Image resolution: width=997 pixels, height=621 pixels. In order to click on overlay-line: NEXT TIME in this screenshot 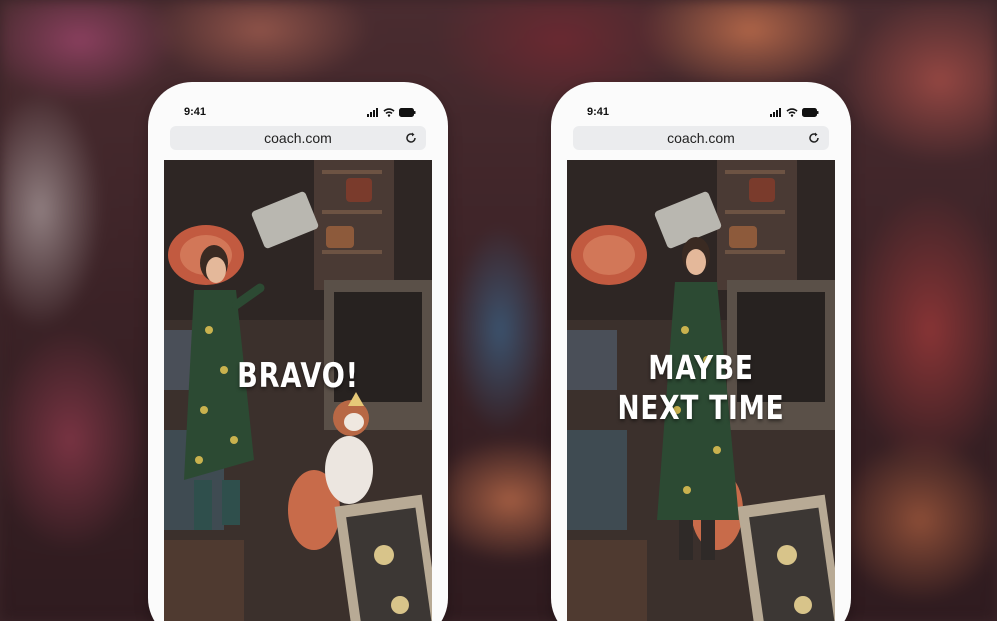, I will do `click(701, 407)`.